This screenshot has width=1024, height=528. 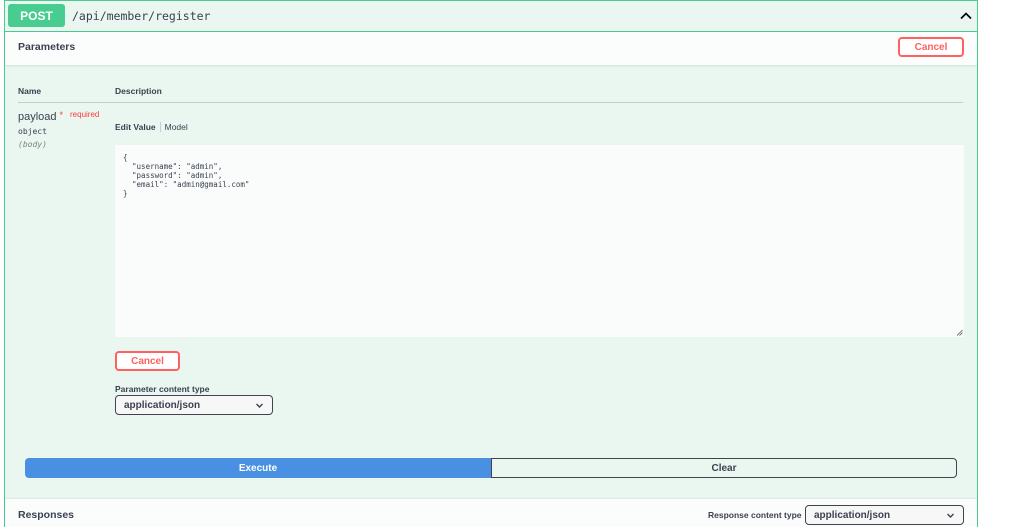 I want to click on param-name: payload *, so click(x=41, y=116).